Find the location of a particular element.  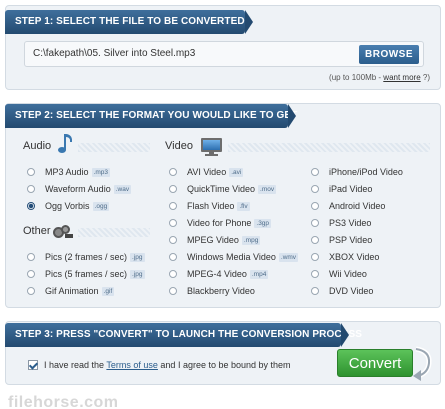

format-ext: .wmv is located at coordinates (288, 257).